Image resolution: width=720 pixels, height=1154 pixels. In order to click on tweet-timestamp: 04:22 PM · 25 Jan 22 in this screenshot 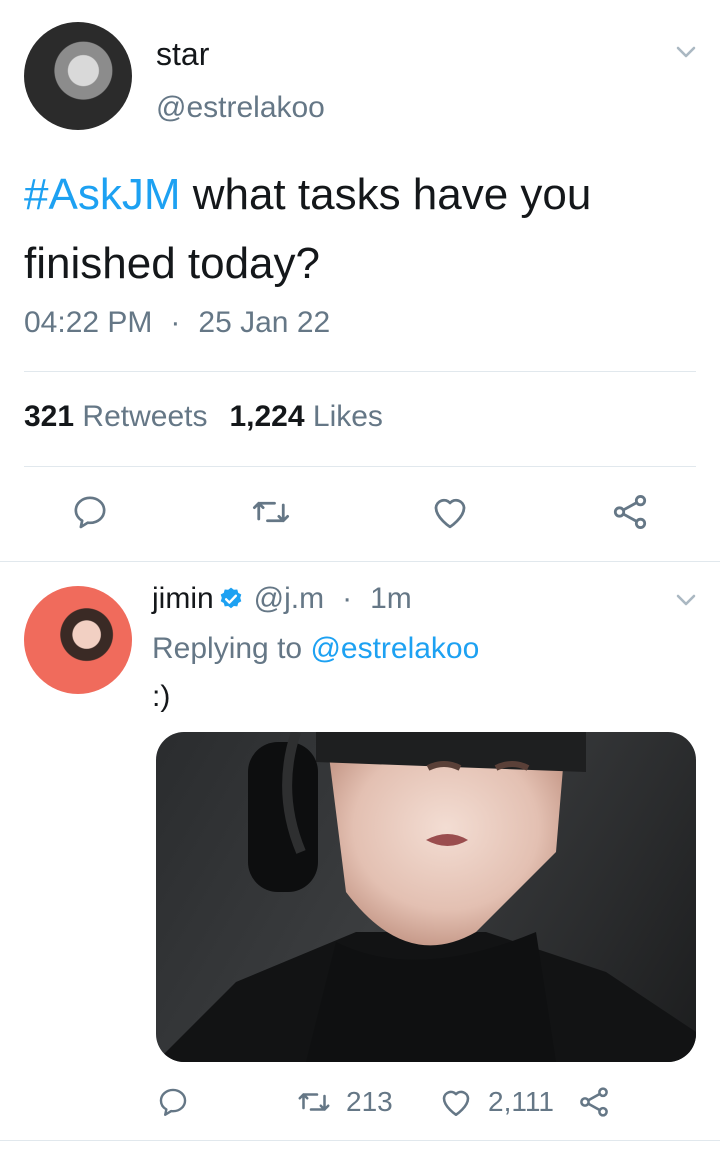, I will do `click(177, 323)`.